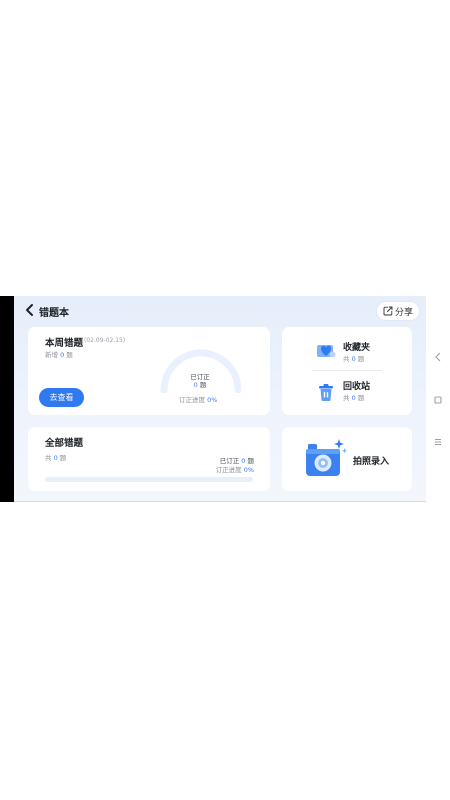 The height and width of the screenshot is (800, 450). Describe the element at coordinates (212, 400) in the screenshot. I see `weekly-progress-value: 0%` at that location.